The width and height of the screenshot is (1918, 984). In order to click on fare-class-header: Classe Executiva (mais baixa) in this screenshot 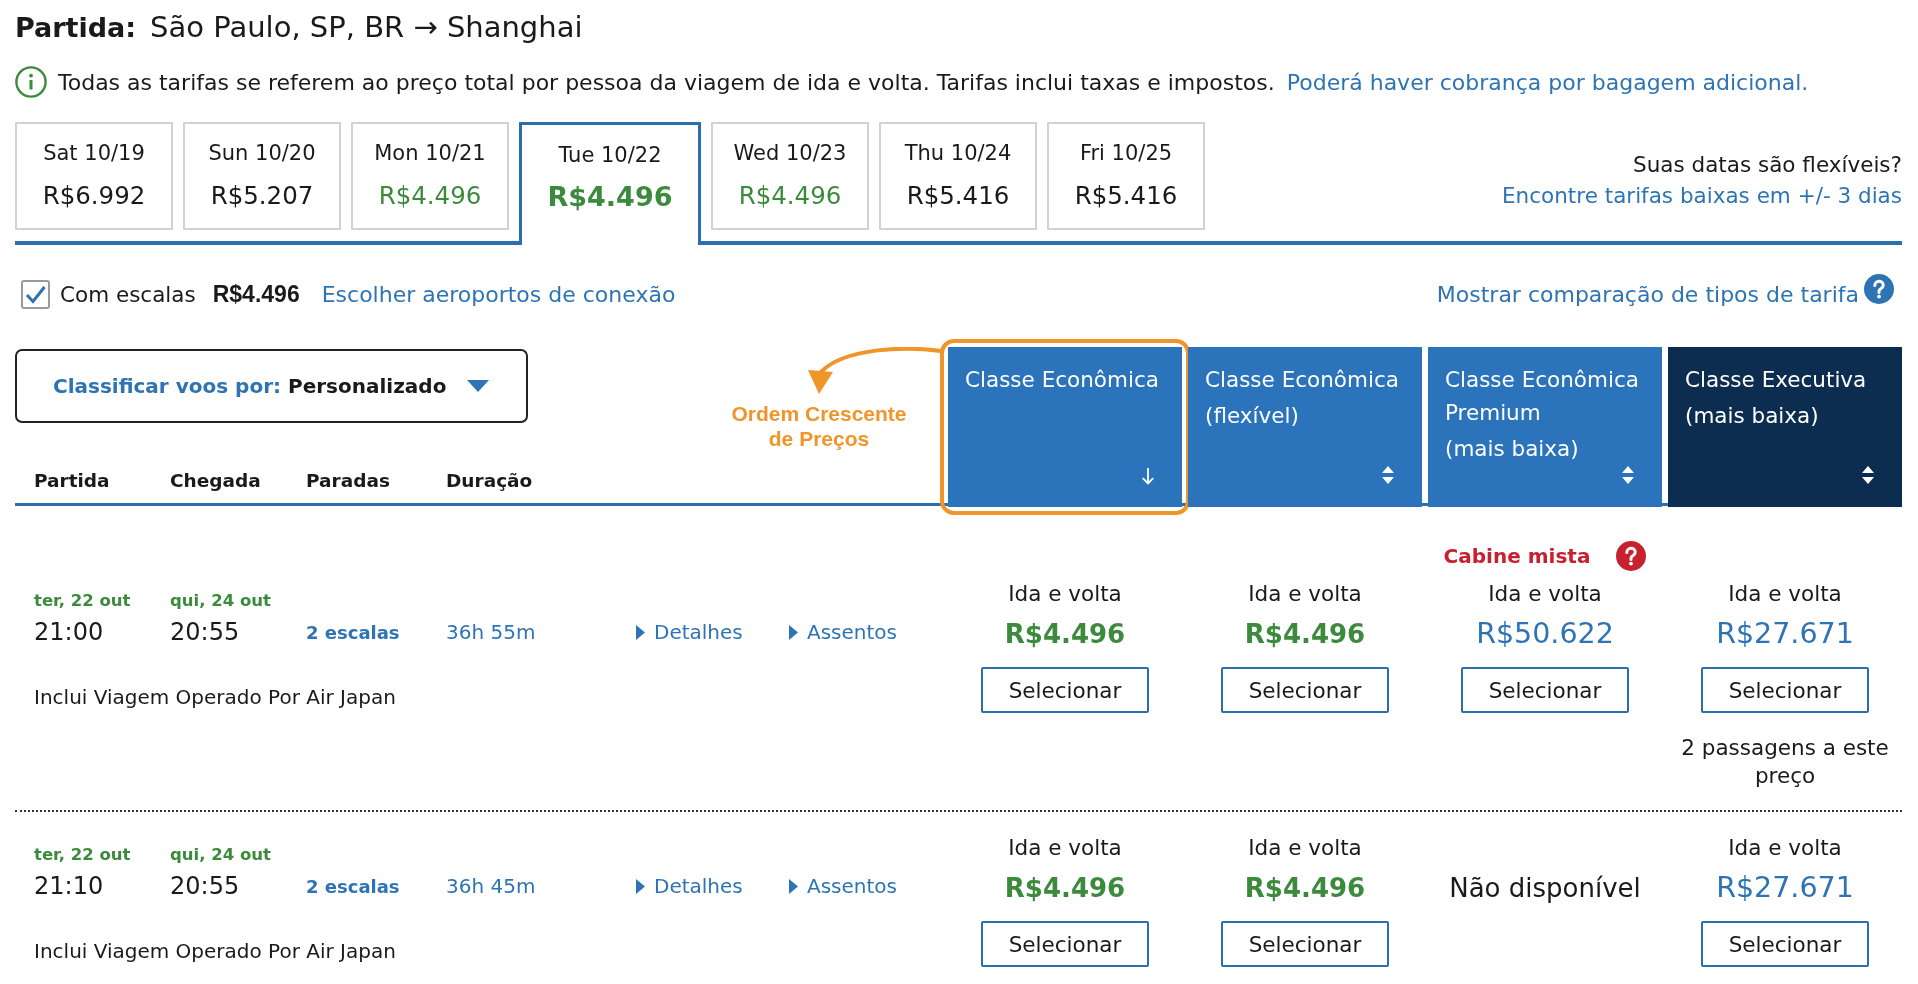, I will do `click(1785, 427)`.